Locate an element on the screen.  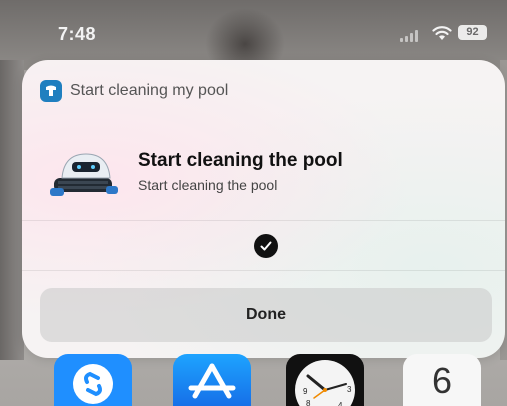
svg-text: 3 is located at coordinates (349, 389).